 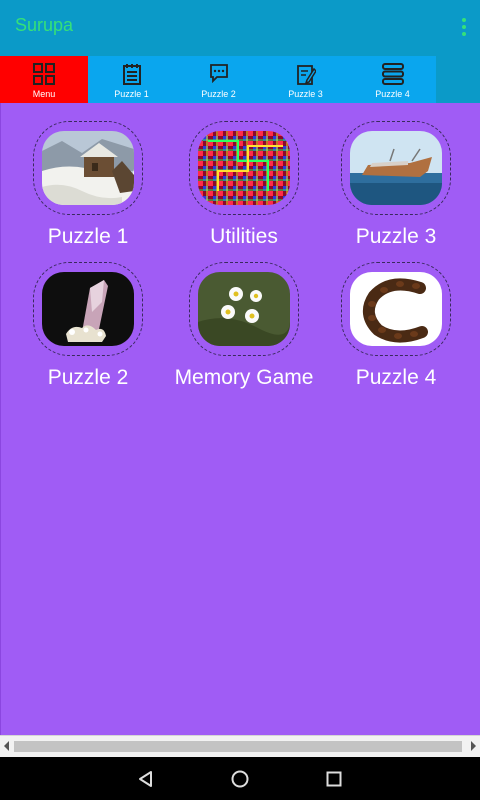 I want to click on stack-icon, so click(x=392, y=74).